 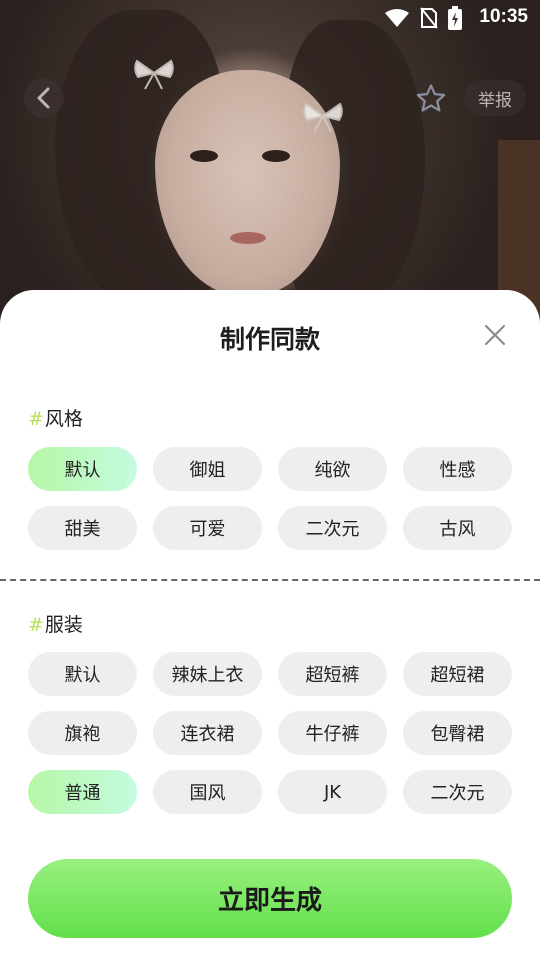 I want to click on outfit-label-text: 服装, so click(x=63, y=625).